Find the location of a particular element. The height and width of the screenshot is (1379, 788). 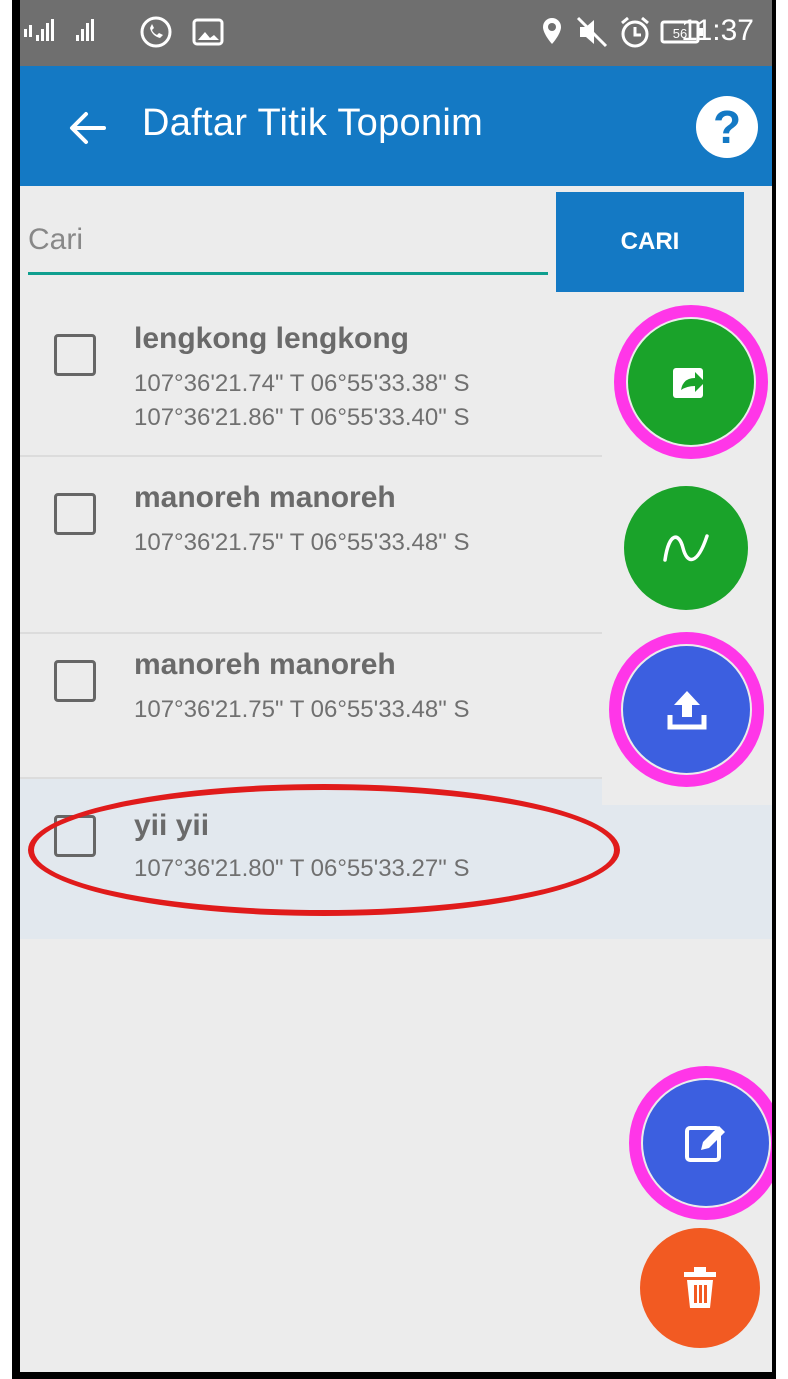

annotation-ellipse is located at coordinates (324, 850).